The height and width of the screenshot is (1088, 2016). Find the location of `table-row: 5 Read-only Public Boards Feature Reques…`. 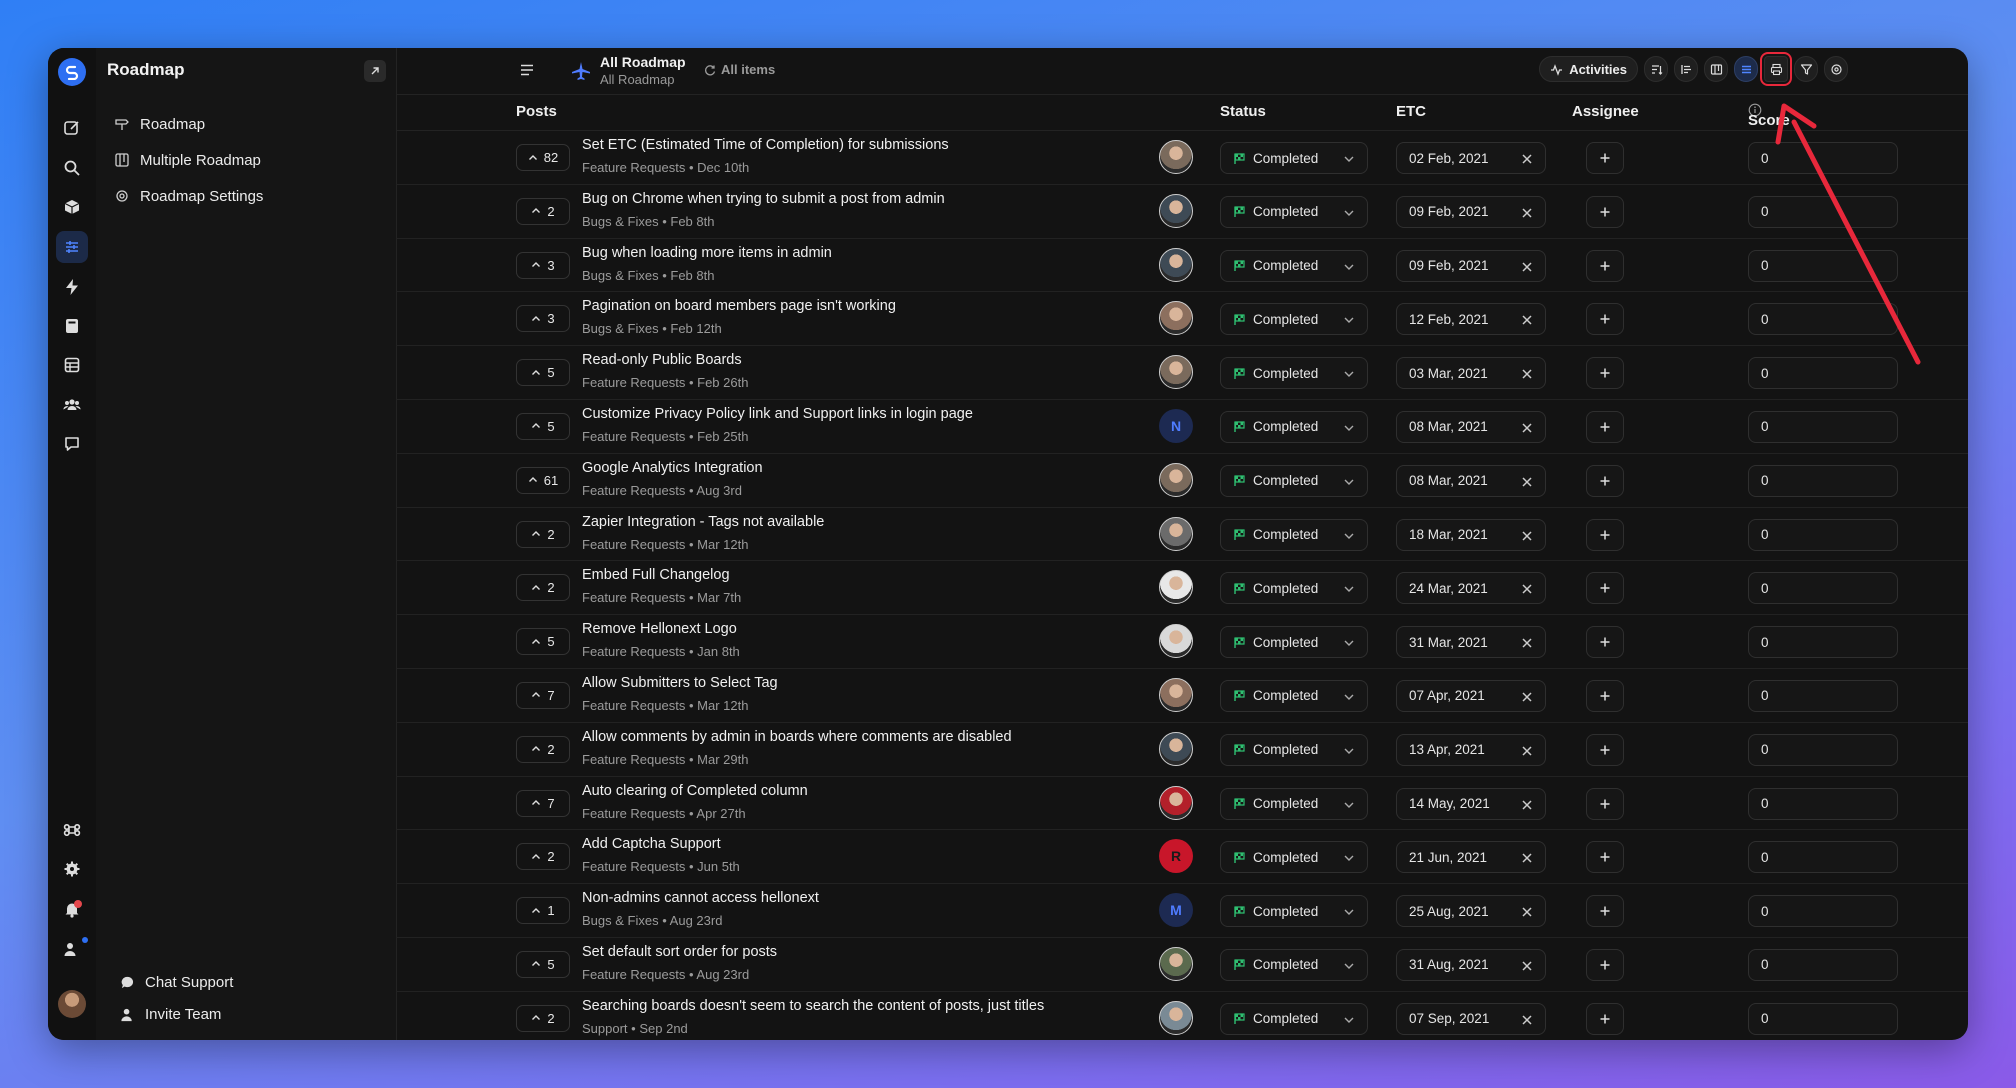

table-row: 5 Read-only Public Boards Feature Reques… is located at coordinates (1182, 373).